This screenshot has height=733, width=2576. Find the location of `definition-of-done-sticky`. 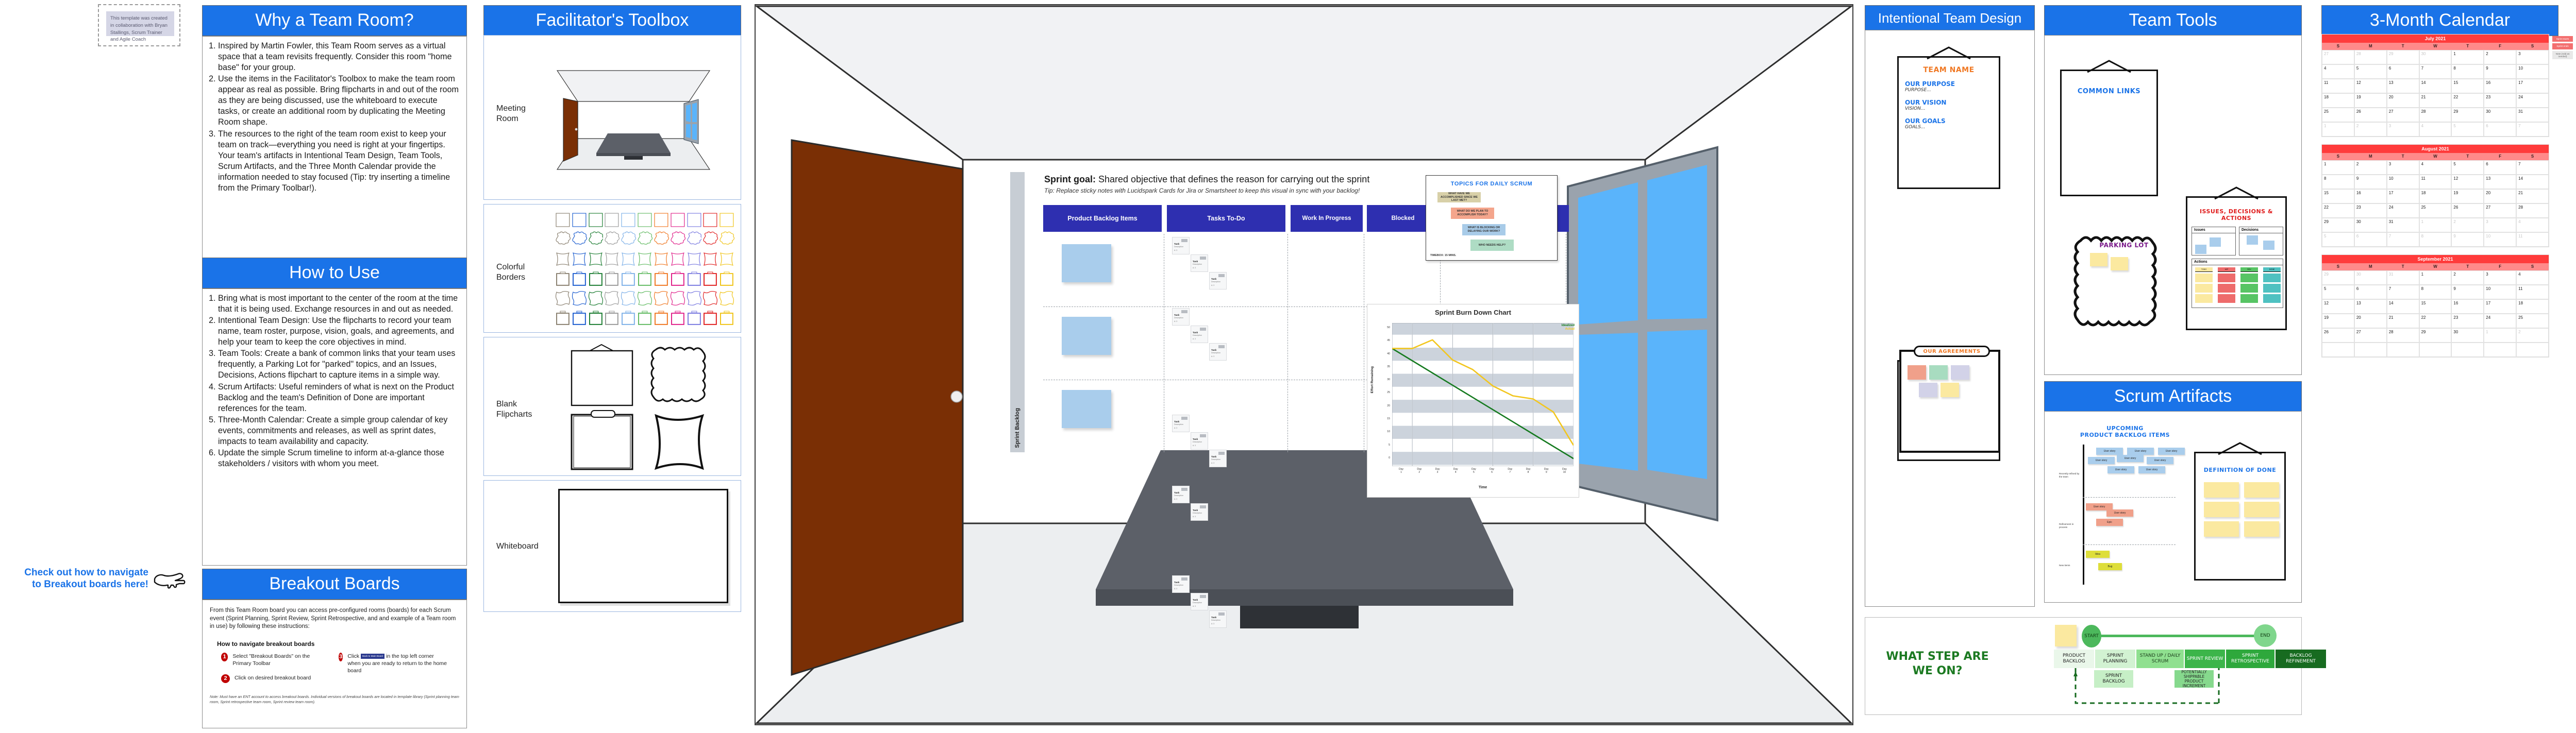

definition-of-done-sticky is located at coordinates (2261, 490).